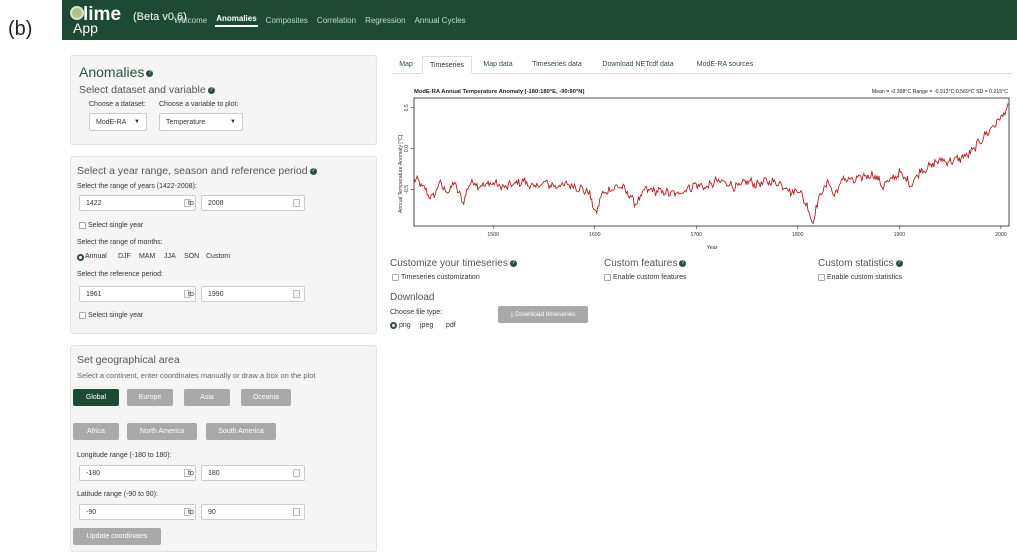  What do you see at coordinates (253, 203) in the screenshot?
I see `year-to-input: 2008` at bounding box center [253, 203].